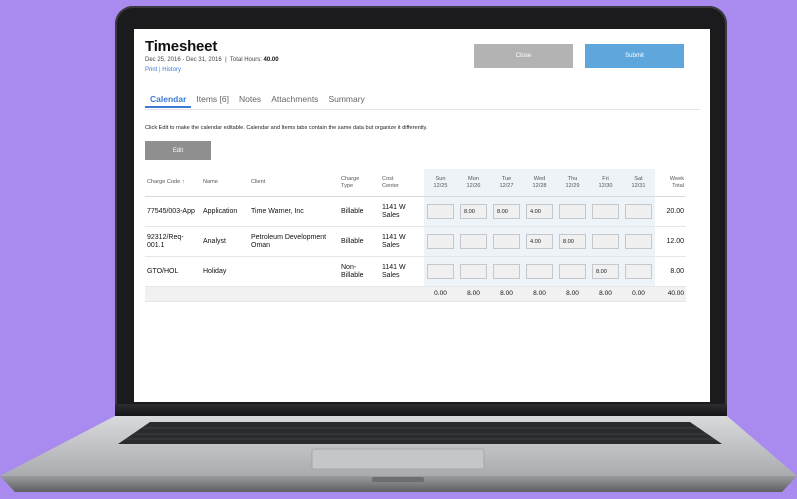  What do you see at coordinates (294, 100) in the screenshot?
I see `tab-attachments: Attachments` at bounding box center [294, 100].